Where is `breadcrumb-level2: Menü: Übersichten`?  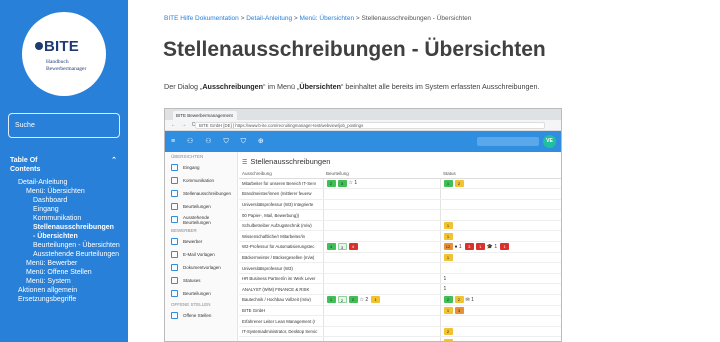 breadcrumb-level2: Menü: Übersichten is located at coordinates (327, 18).